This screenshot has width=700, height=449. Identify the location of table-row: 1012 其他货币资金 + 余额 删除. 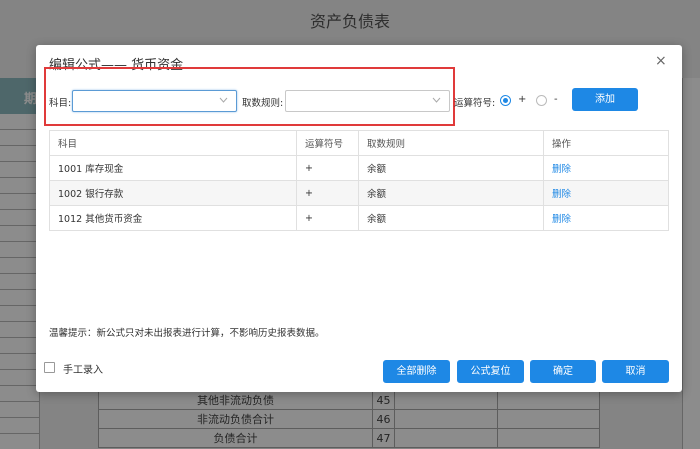
(359, 218).